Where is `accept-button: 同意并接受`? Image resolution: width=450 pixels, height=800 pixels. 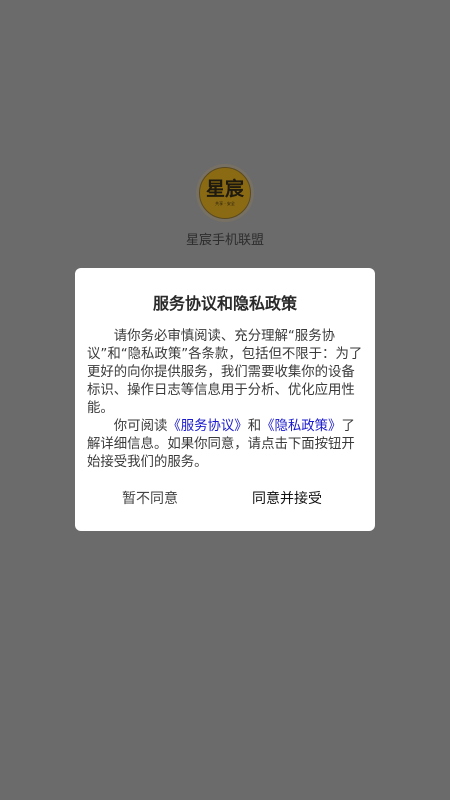
accept-button: 同意并接受 is located at coordinates (287, 498).